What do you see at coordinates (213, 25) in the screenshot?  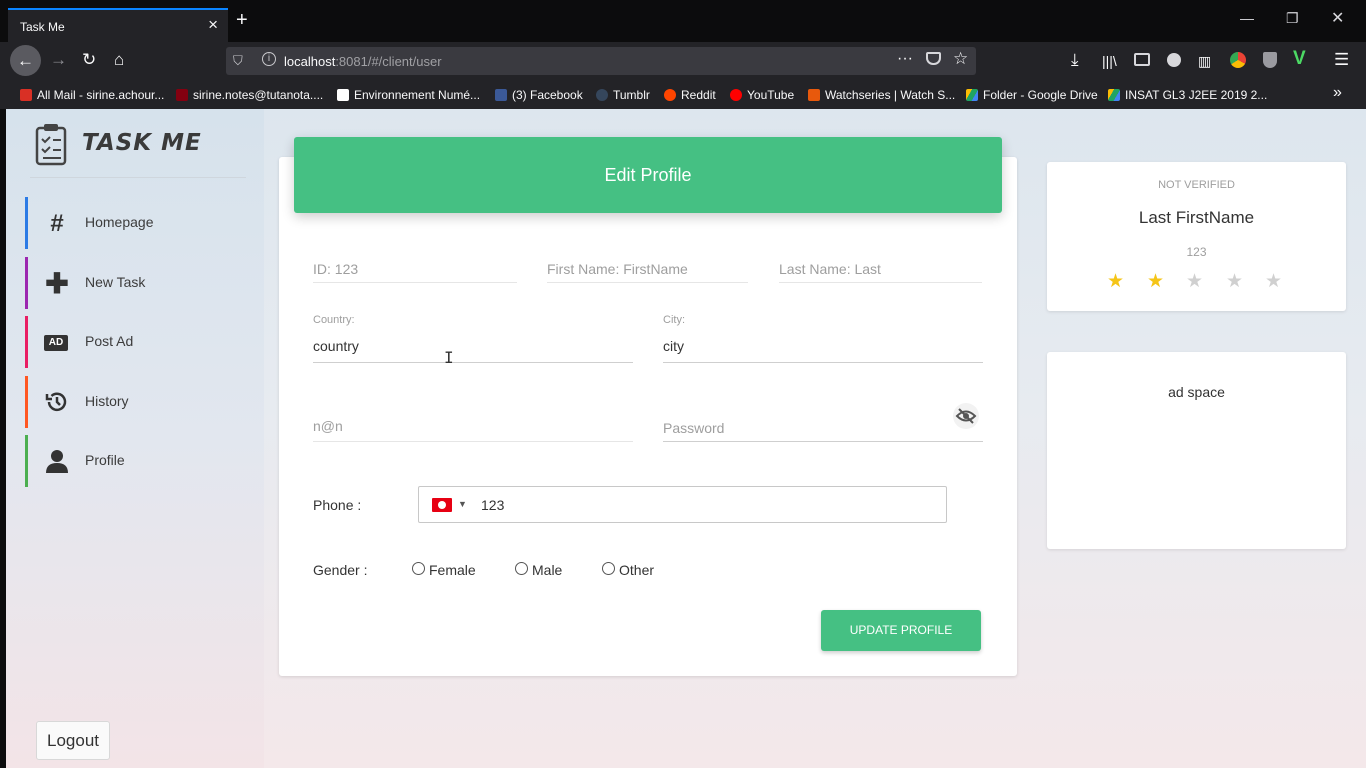 I see `close-tab-icon: ×` at bounding box center [213, 25].